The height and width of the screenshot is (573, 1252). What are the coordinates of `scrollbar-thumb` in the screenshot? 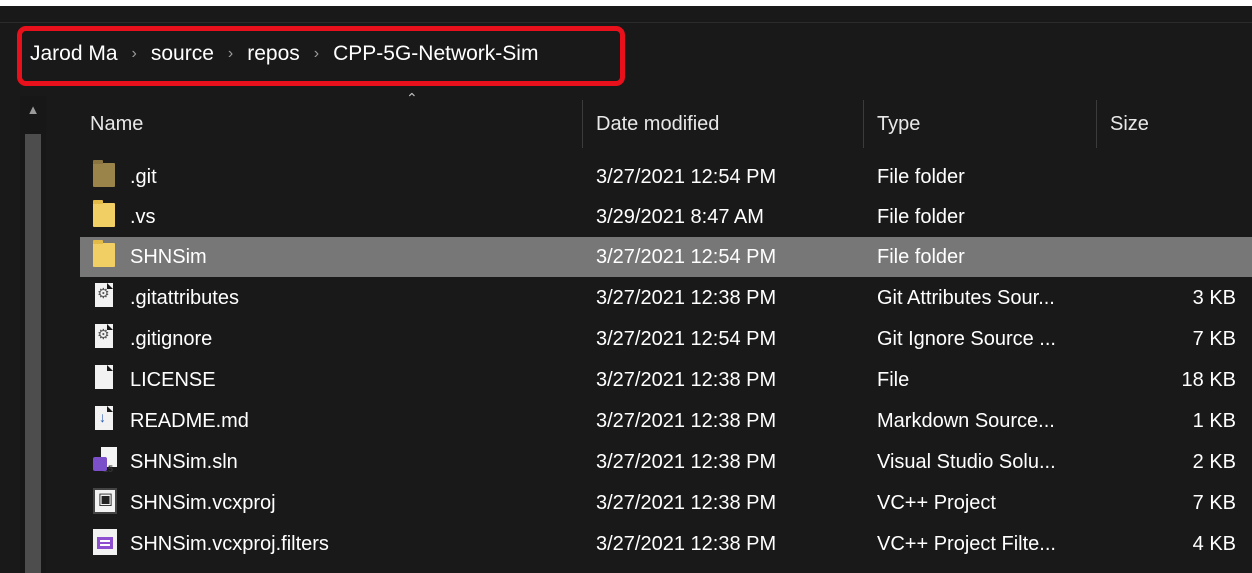 It's located at (33, 353).